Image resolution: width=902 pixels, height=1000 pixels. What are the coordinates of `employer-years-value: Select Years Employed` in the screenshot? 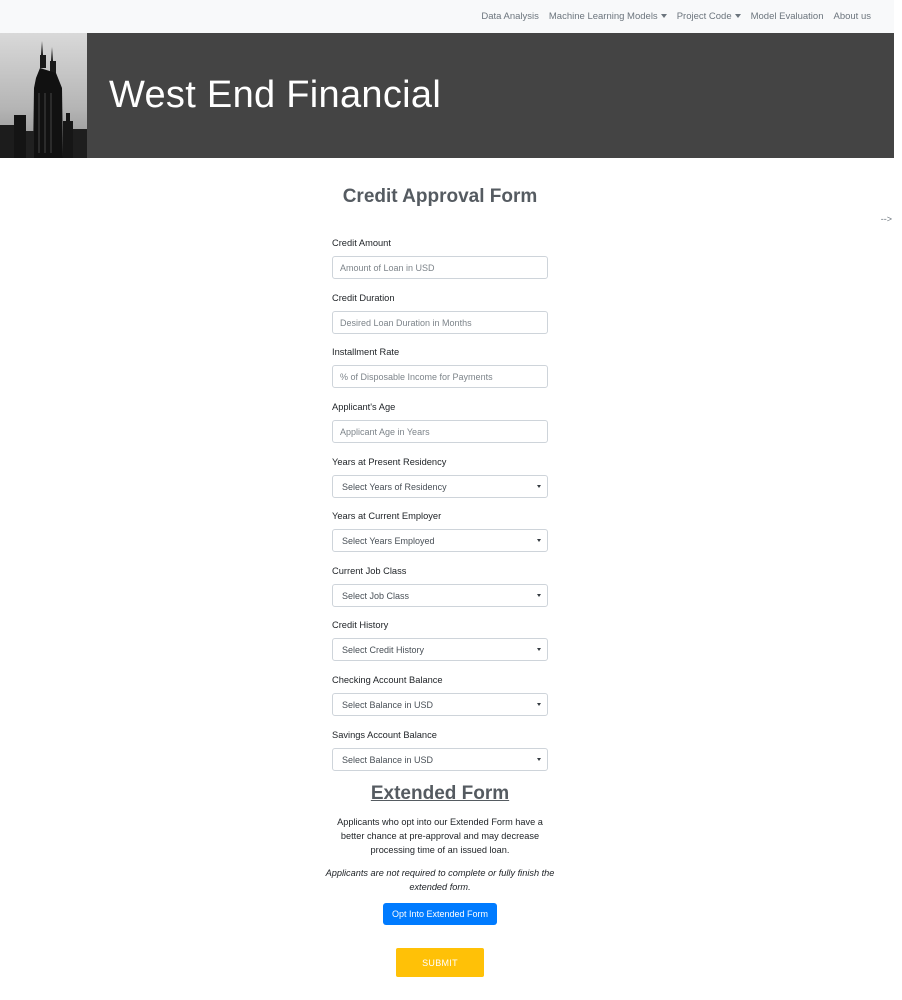 It's located at (388, 540).